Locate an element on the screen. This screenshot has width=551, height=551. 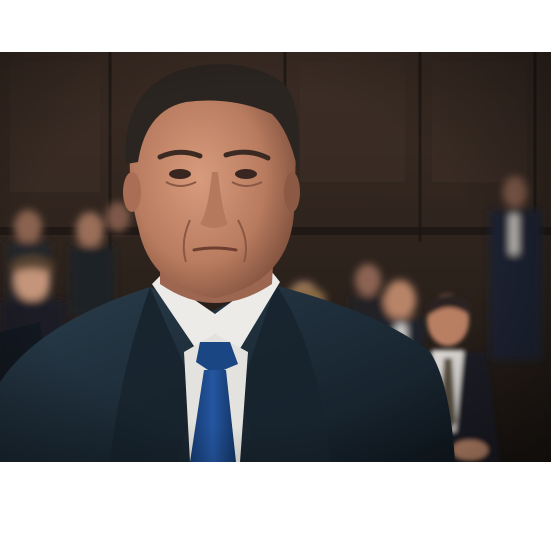
letterbox-top is located at coordinates (275, 26).